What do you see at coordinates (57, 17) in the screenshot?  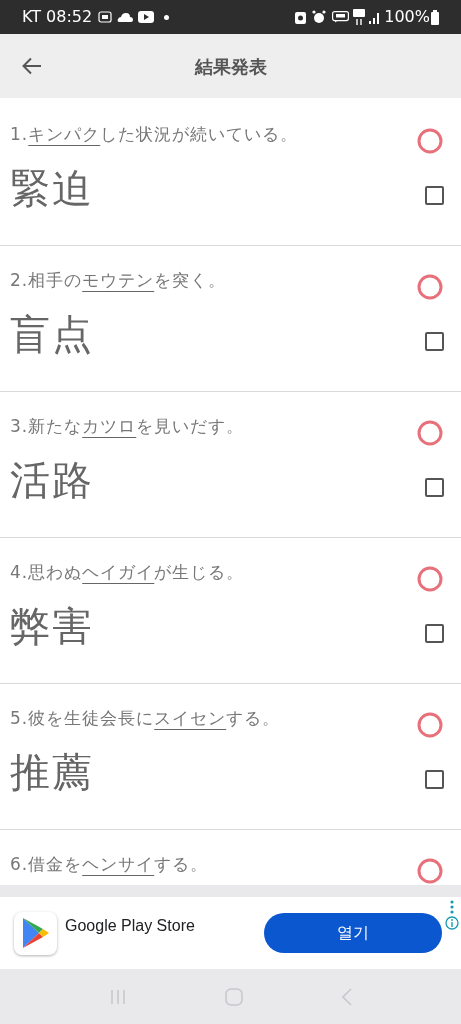 I see `status-time: KT 08:52` at bounding box center [57, 17].